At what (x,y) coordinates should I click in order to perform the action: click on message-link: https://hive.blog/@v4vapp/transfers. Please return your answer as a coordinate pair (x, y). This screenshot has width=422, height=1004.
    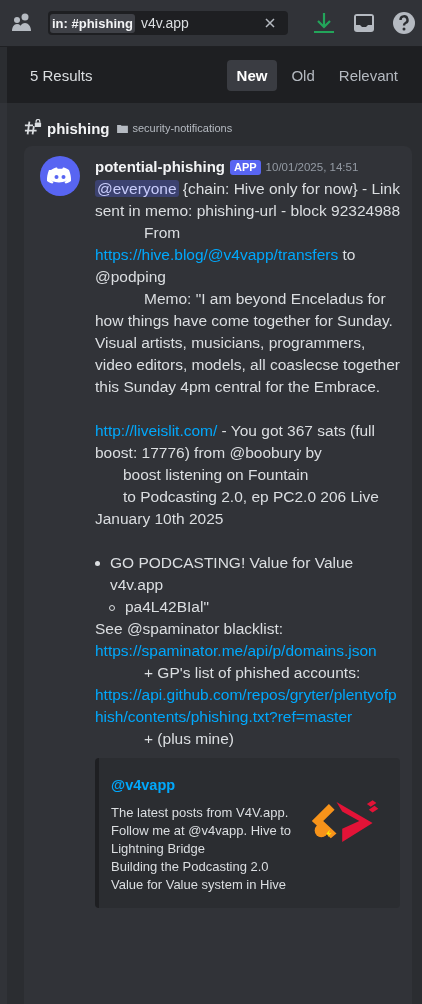
    Looking at the image, I should click on (217, 254).